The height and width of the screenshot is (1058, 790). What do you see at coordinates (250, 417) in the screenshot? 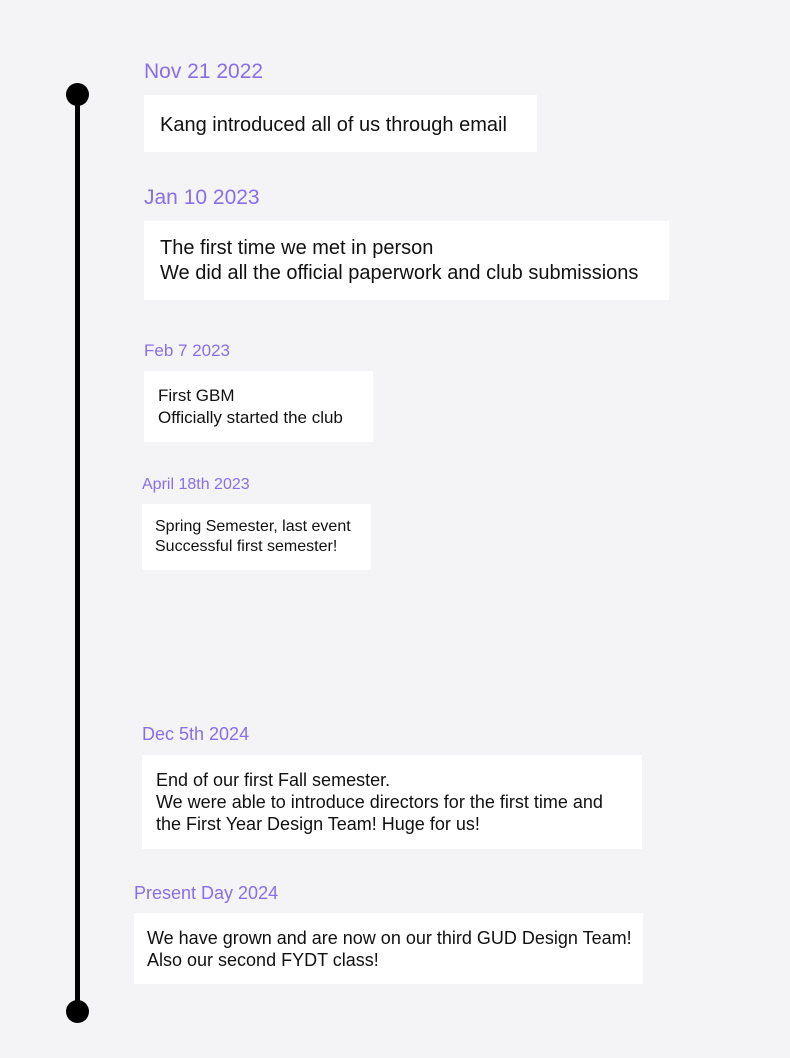
I see `event-text: Officially started the club` at bounding box center [250, 417].